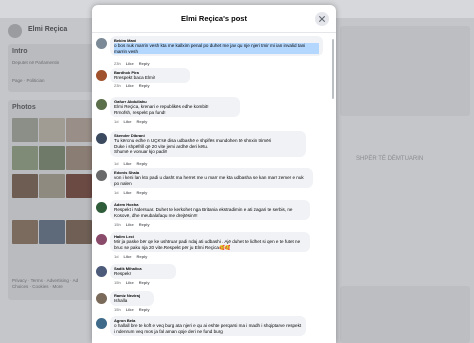  I want to click on intro-heading: Intro, so click(20, 51).